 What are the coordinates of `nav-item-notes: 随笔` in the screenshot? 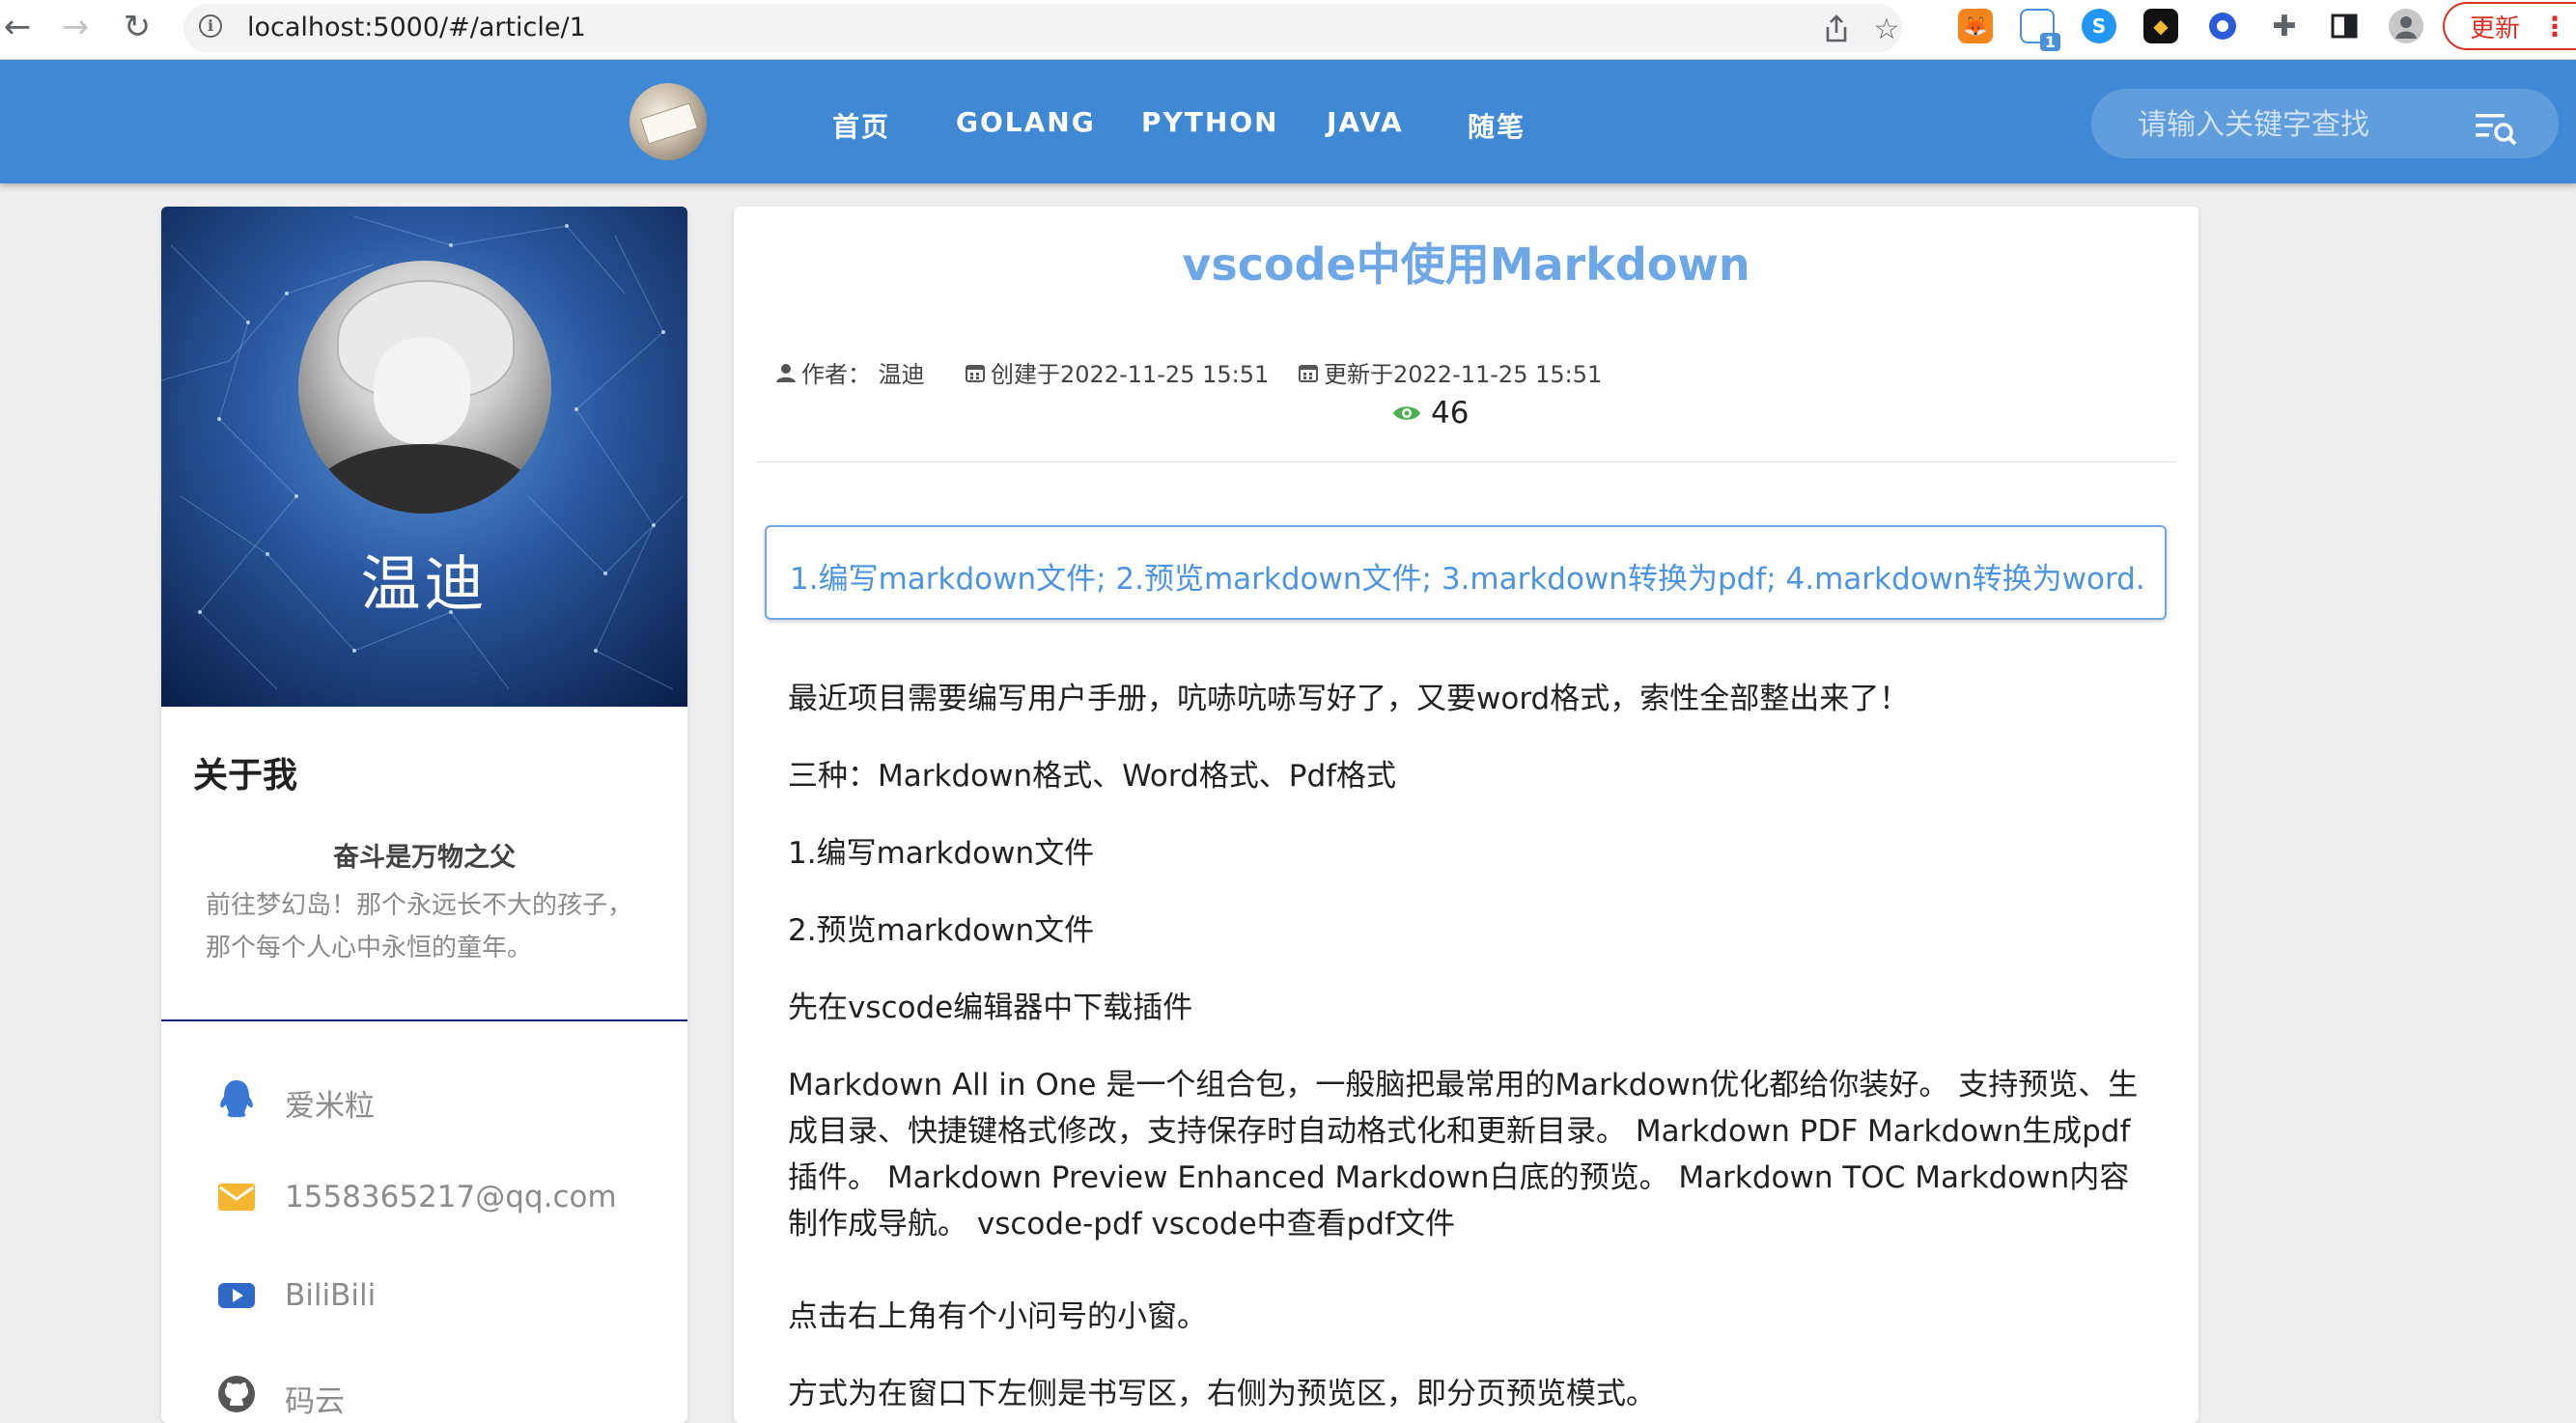 It's located at (1497, 125).